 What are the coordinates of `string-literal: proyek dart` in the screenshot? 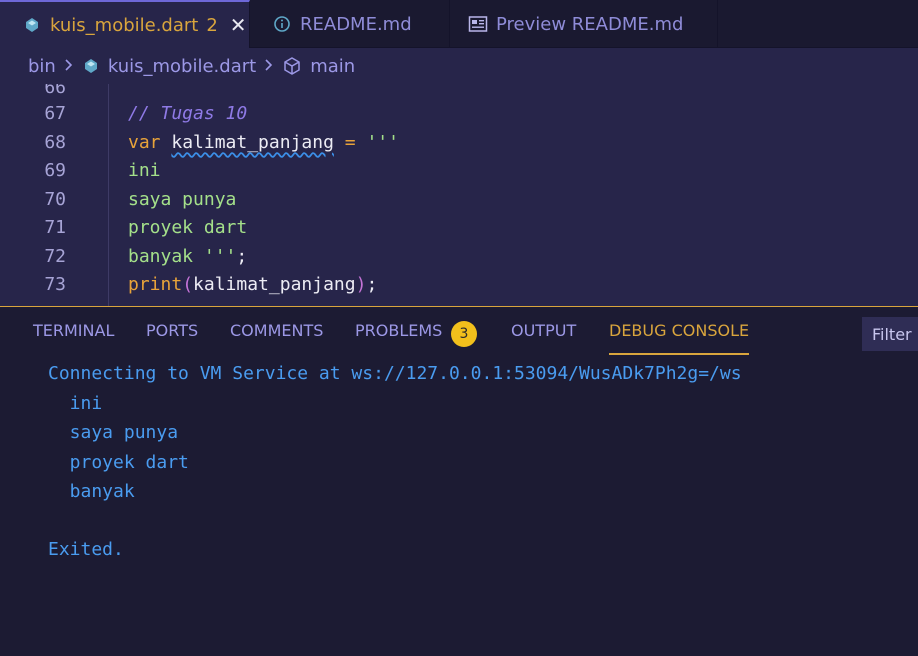 It's located at (188, 227).